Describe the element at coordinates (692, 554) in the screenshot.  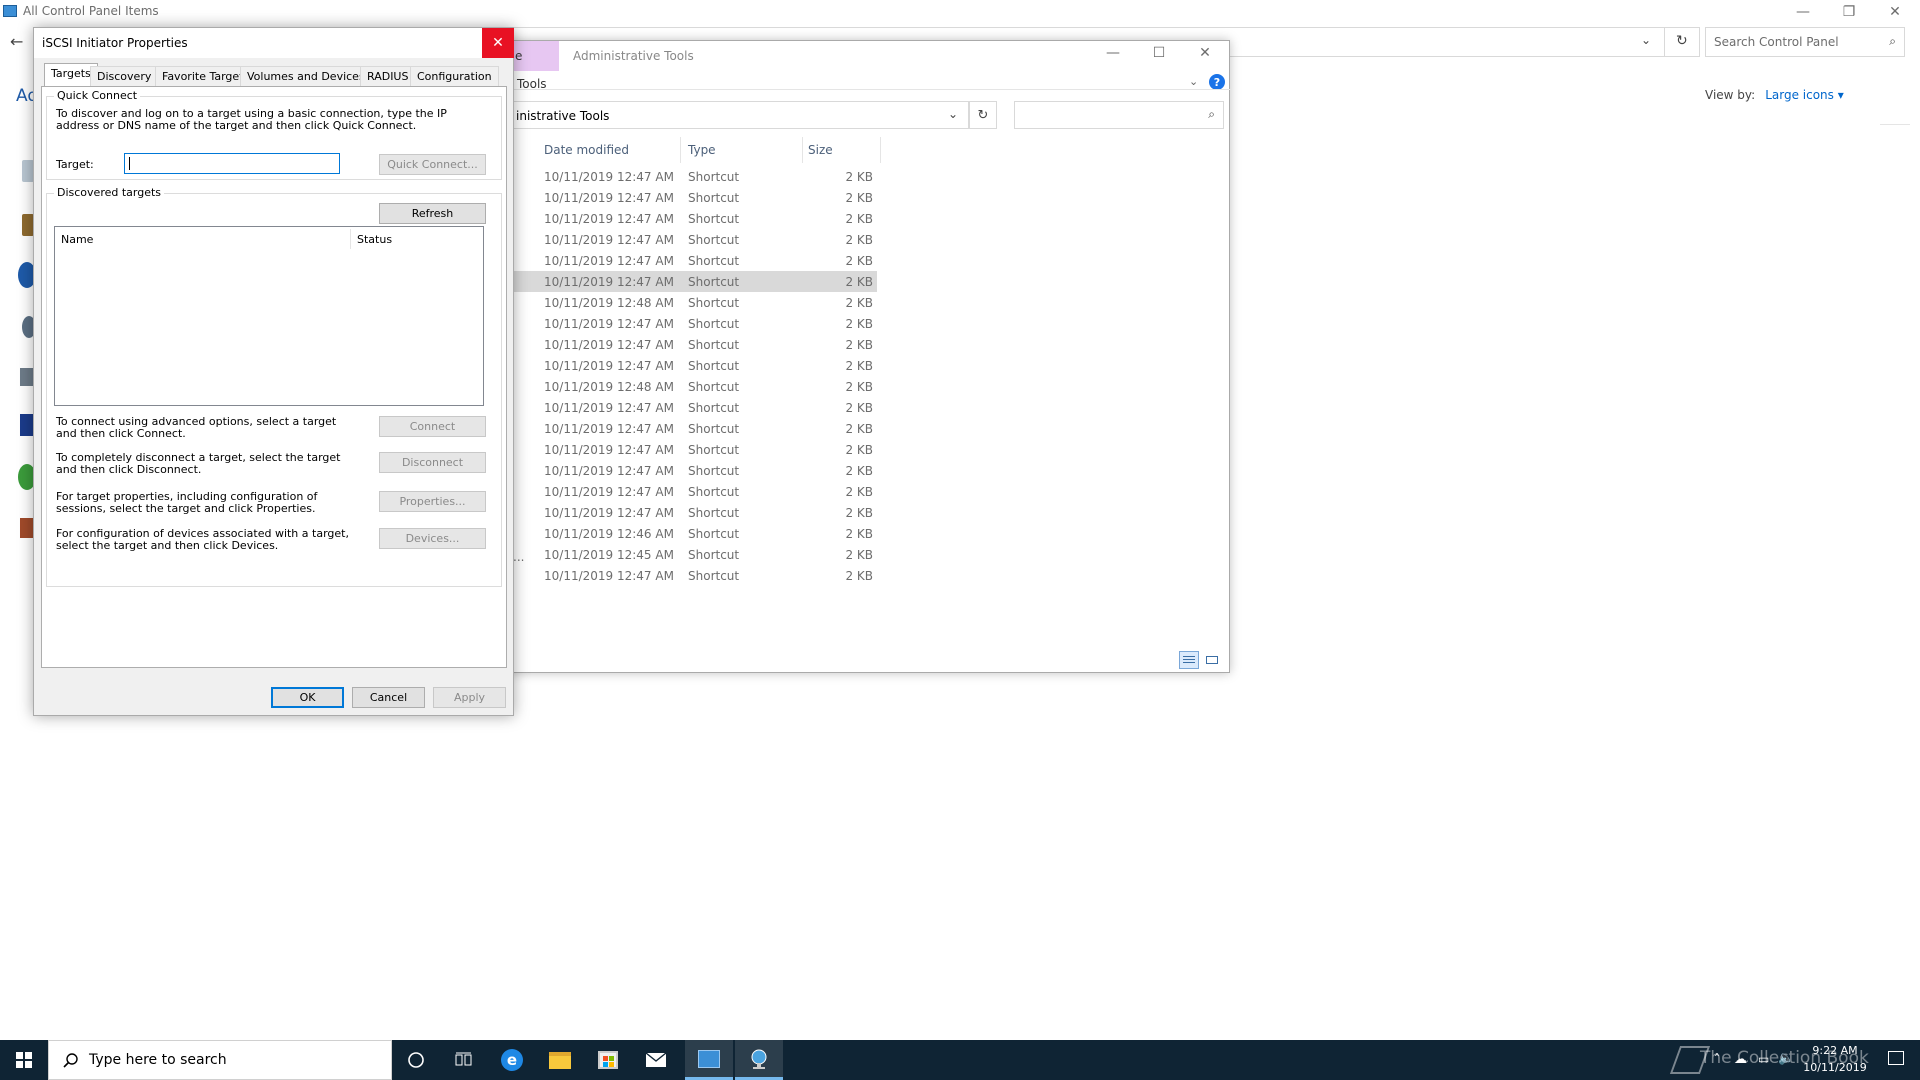
I see `table-row: 10/11/2019 12:45 AM Shortcut 2 KB` at that location.